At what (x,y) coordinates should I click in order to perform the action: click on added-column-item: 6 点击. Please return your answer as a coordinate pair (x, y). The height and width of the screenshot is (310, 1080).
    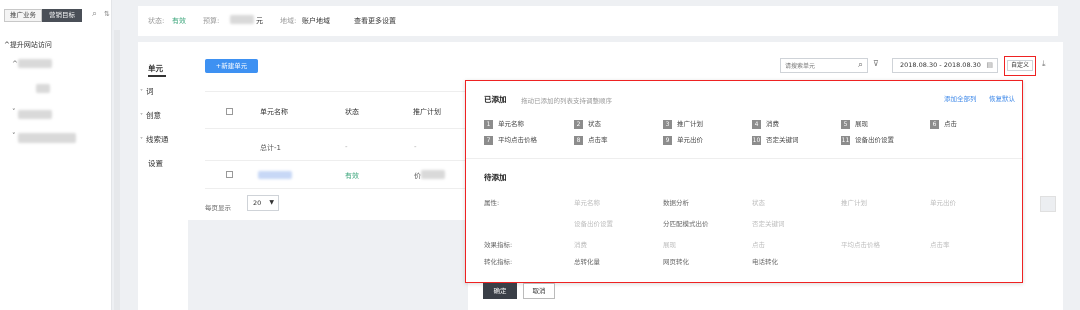
    Looking at the image, I should click on (943, 123).